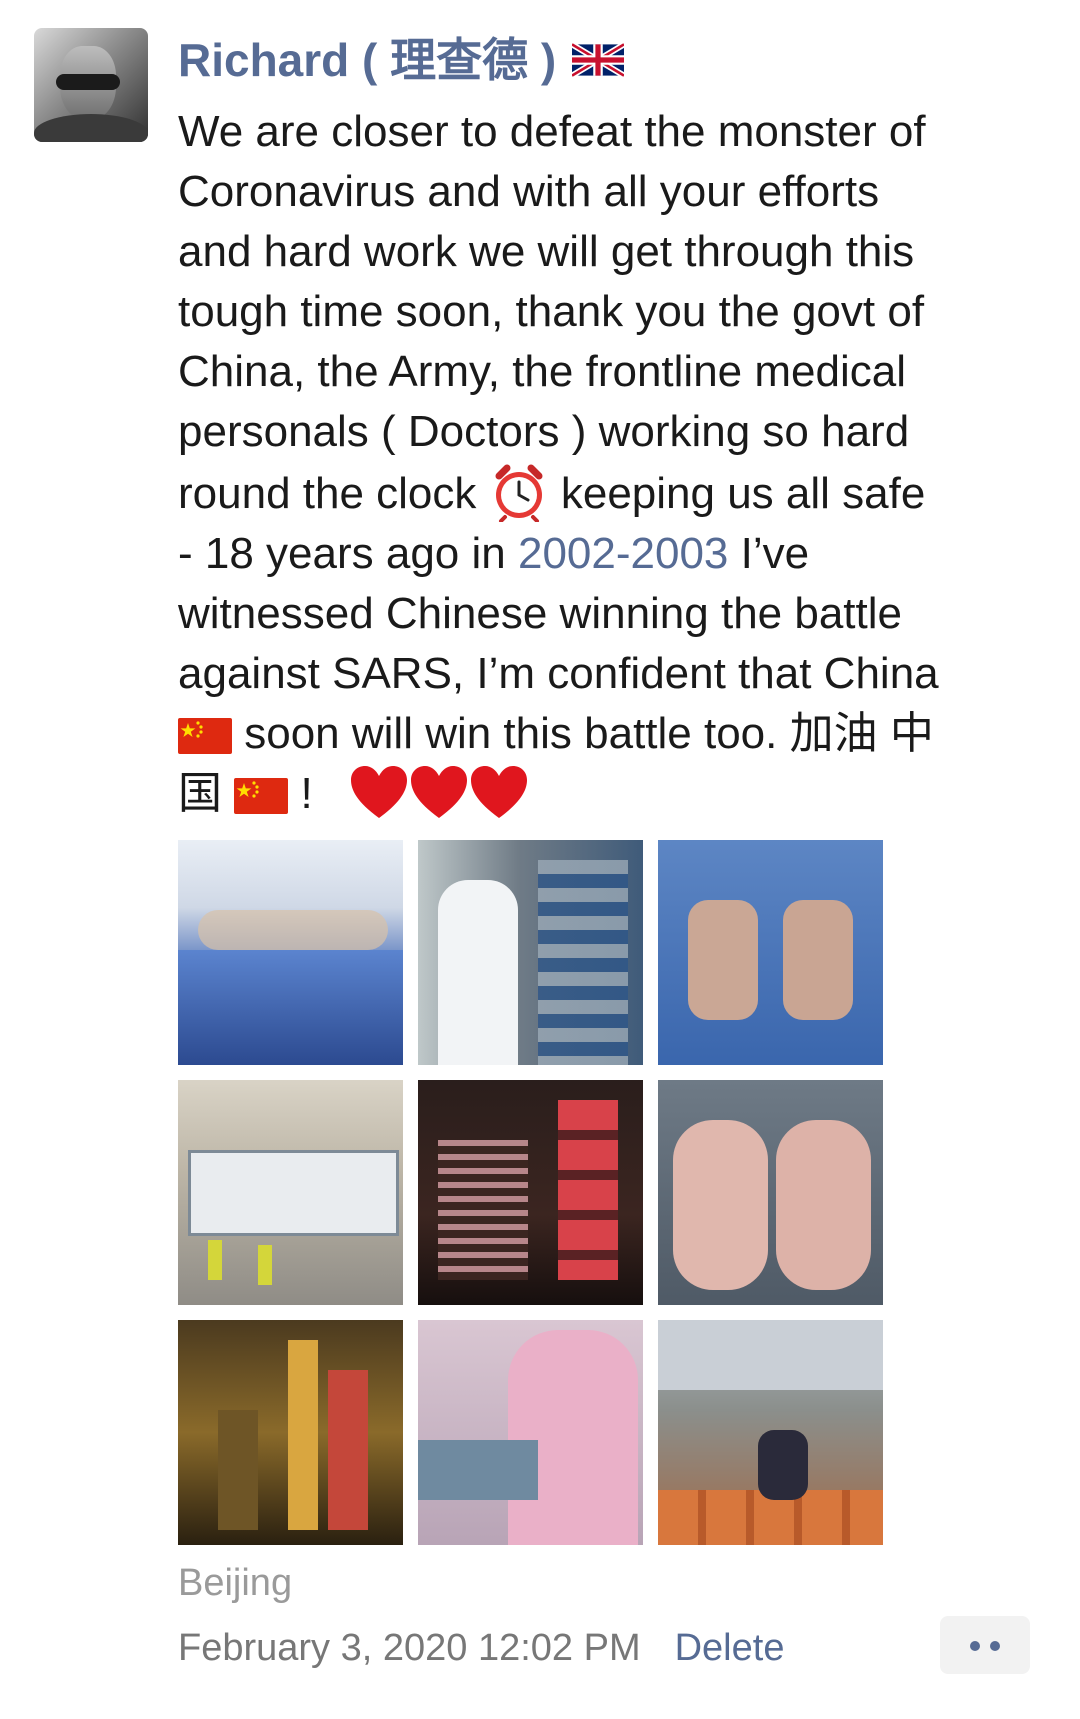 Image resolution: width=1080 pixels, height=1719 pixels. I want to click on photo-workers-making-masks, so click(530, 1432).